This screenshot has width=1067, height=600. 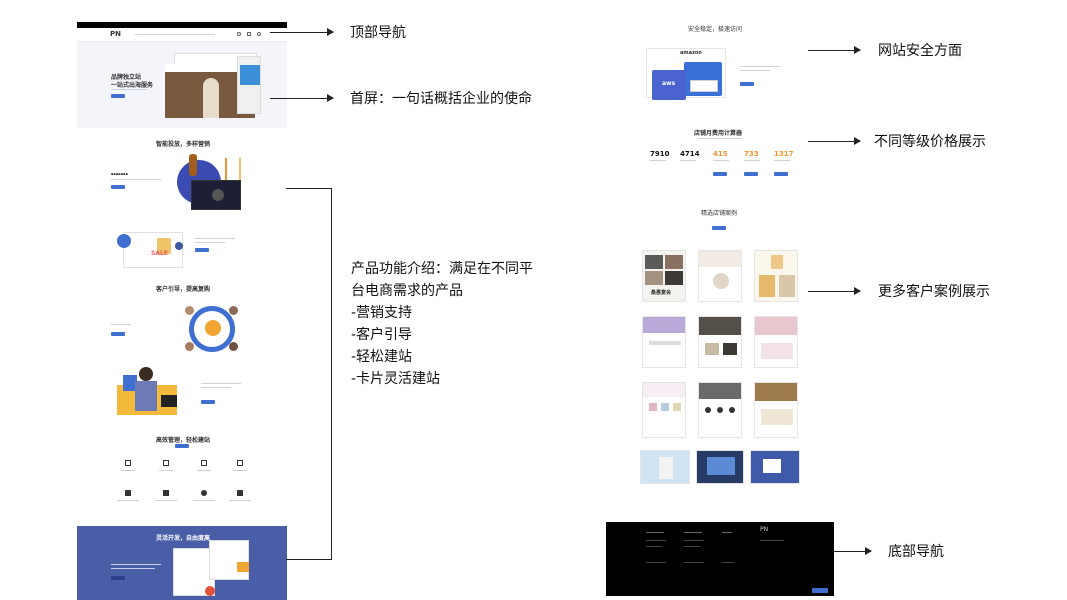 What do you see at coordinates (690, 154) in the screenshot?
I see `price-2: 4714` at bounding box center [690, 154].